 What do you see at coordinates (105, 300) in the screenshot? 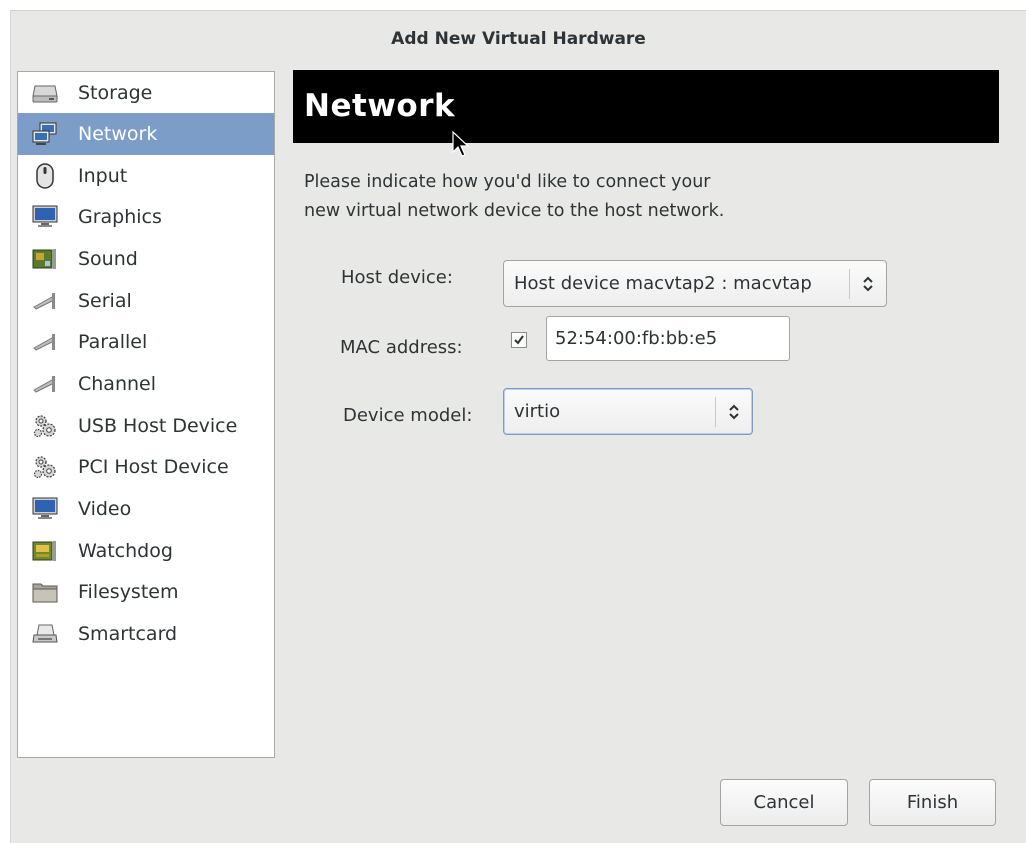
I see `sidebar-item-label: Serial` at bounding box center [105, 300].